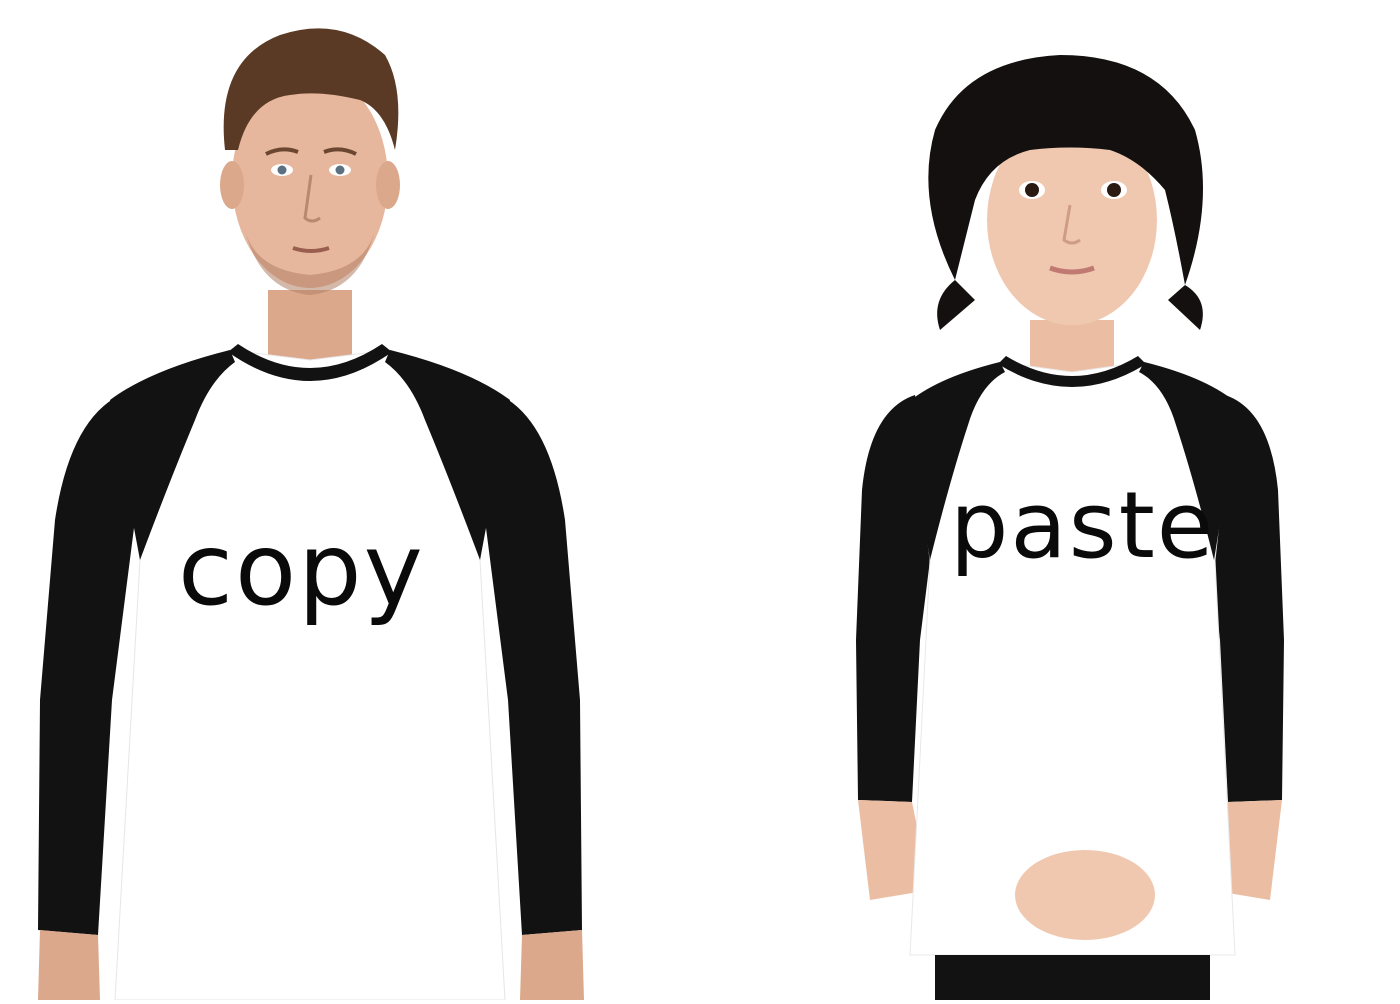 The width and height of the screenshot is (1400, 1004). What do you see at coordinates (301, 569) in the screenshot?
I see `adult-shirt-text: copy` at bounding box center [301, 569].